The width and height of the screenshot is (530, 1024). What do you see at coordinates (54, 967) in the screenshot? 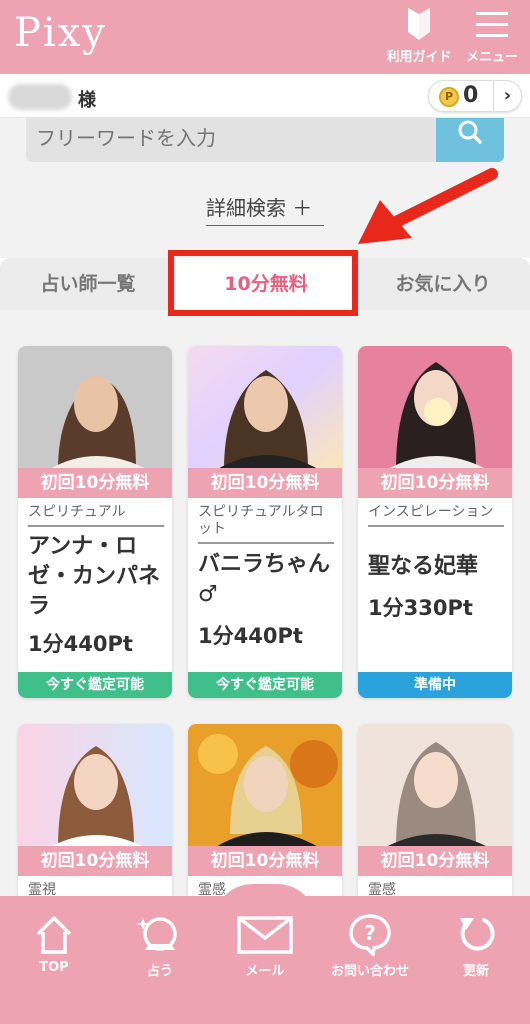
I see `nav-top-label: TOP` at bounding box center [54, 967].